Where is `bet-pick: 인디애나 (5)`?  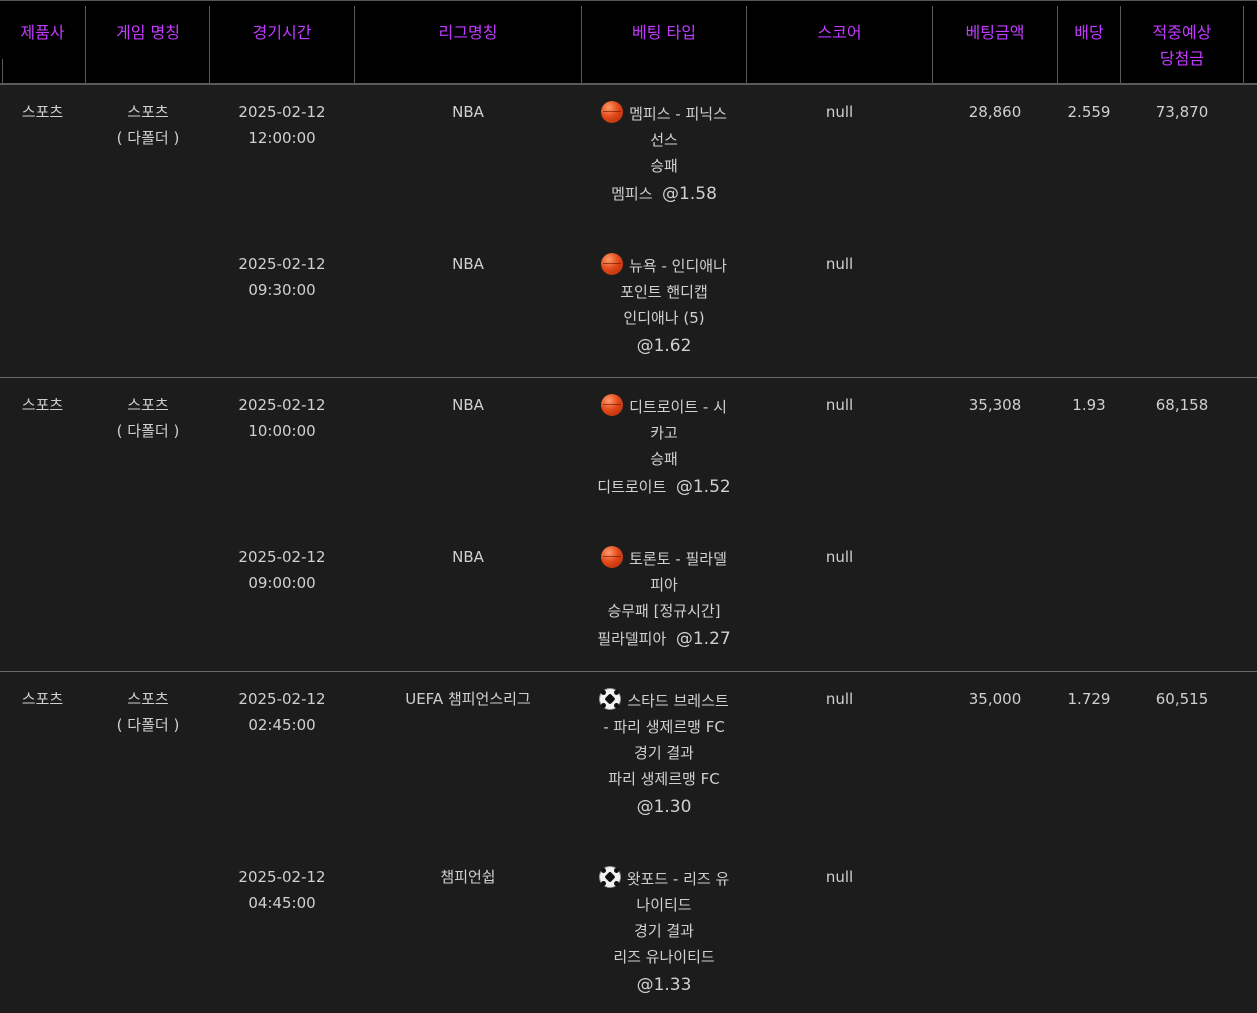
bet-pick: 인디애나 (5) is located at coordinates (664, 318).